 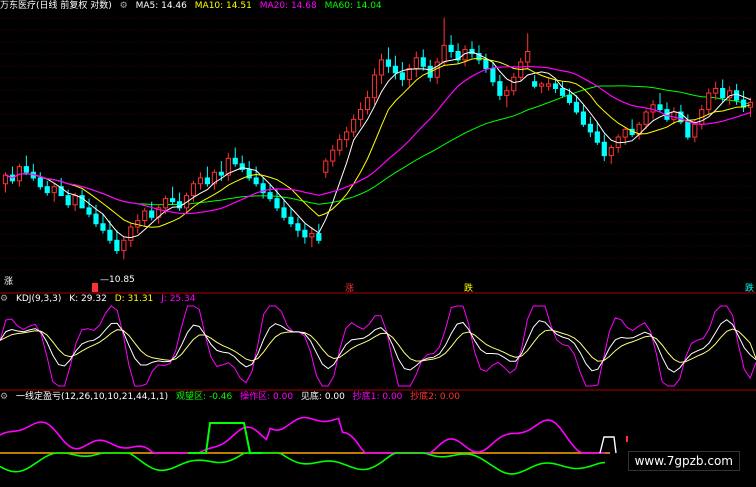 What do you see at coordinates (314, 445) in the screenshot?
I see `indicator-panel` at bounding box center [314, 445].